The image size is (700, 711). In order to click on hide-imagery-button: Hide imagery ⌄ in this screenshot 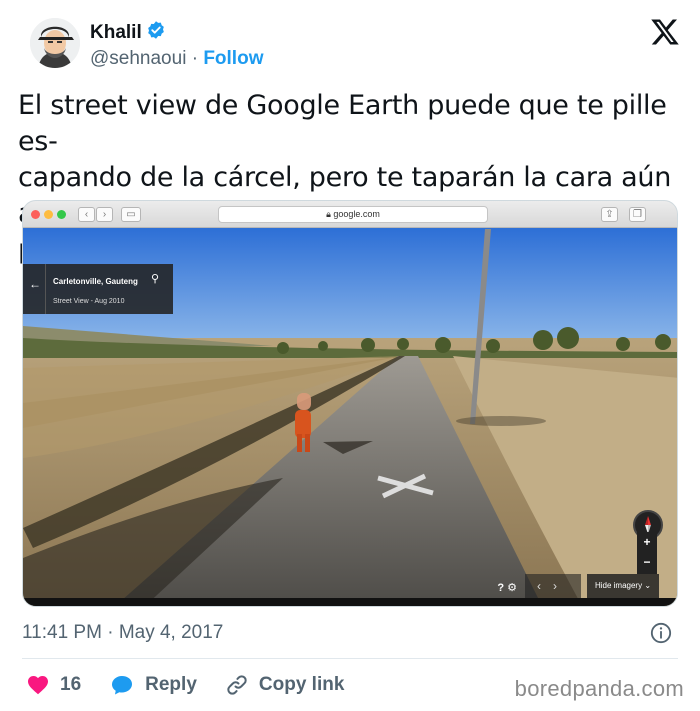, I will do `click(623, 586)`.